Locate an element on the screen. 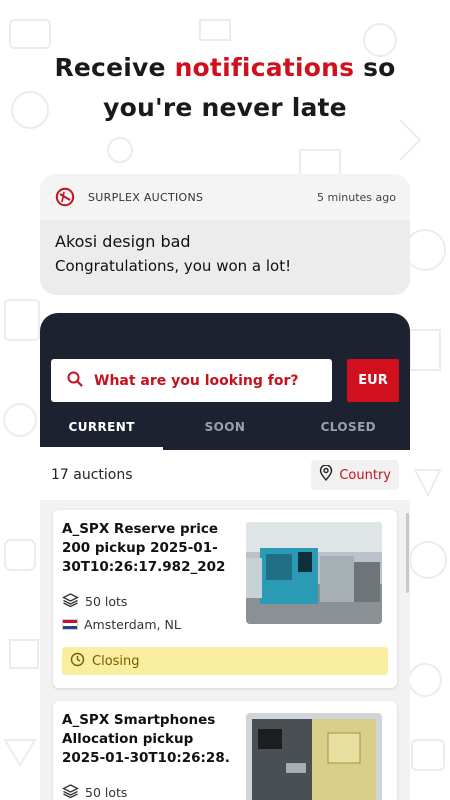  status-label: Closing is located at coordinates (116, 661).